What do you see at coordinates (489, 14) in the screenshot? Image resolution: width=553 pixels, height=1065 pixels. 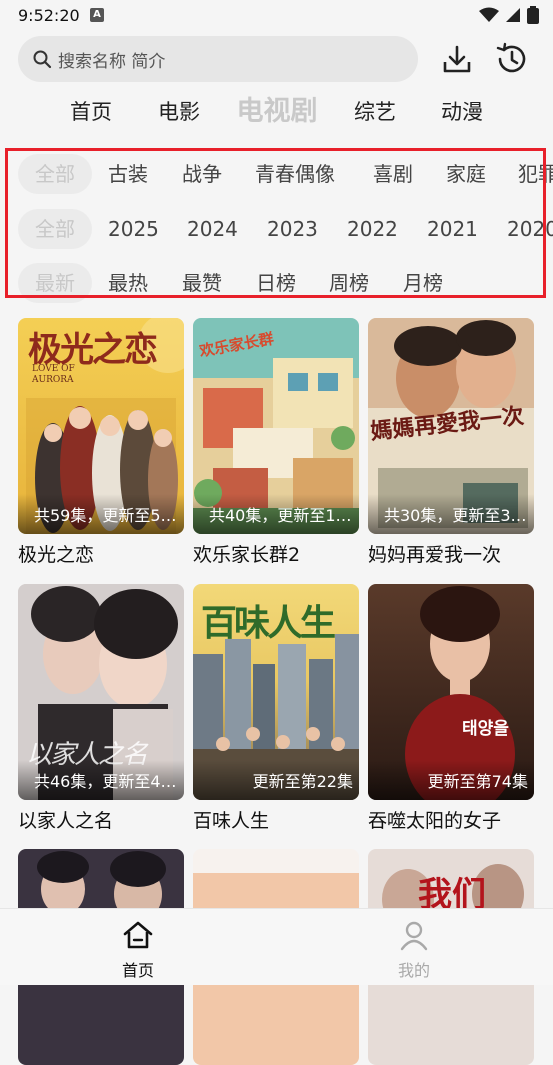 I see `wifi-icon` at bounding box center [489, 14].